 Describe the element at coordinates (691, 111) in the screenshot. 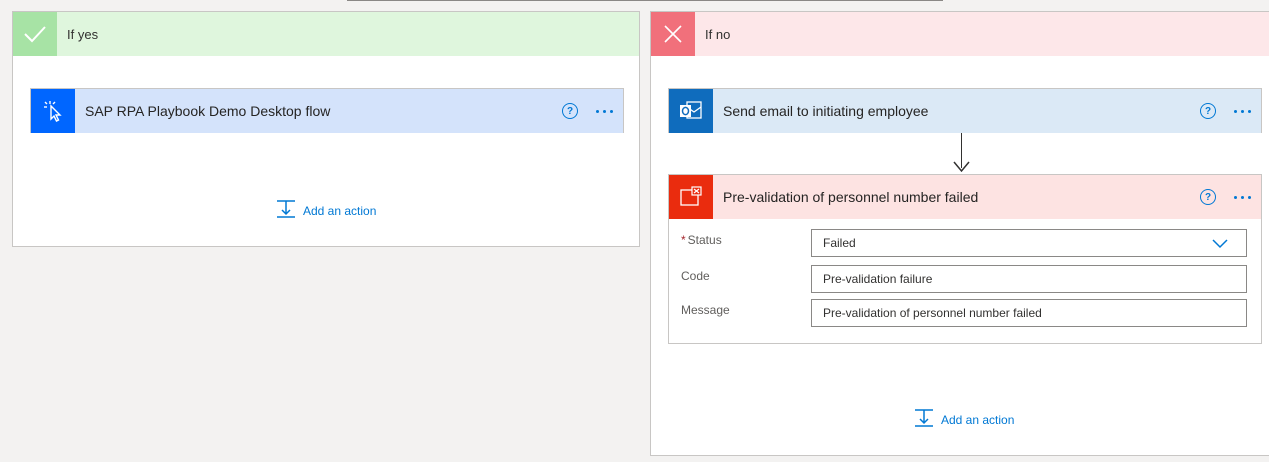

I see `outlook-icon` at that location.